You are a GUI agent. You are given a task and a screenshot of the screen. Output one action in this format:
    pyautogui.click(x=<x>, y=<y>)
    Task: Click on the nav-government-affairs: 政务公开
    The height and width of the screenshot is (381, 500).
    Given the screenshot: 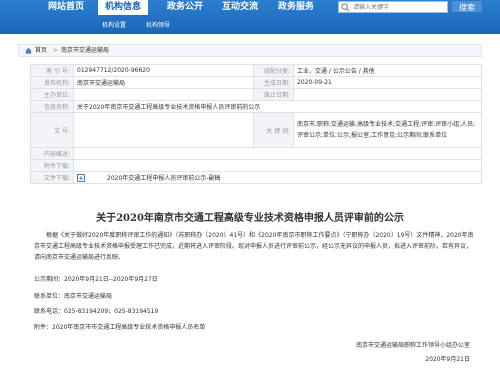 What is the action you would take?
    pyautogui.click(x=185, y=7)
    